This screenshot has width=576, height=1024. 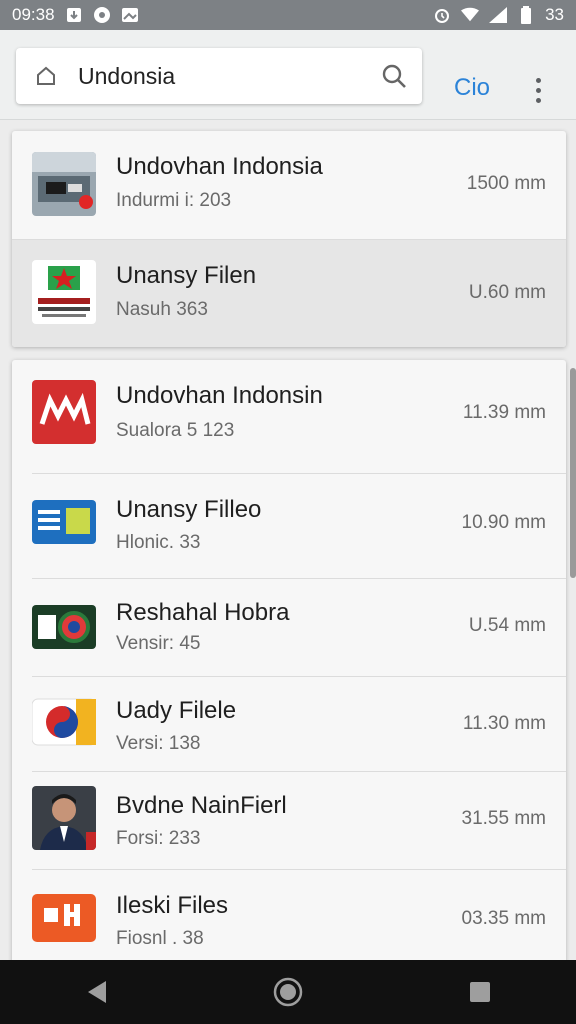 What do you see at coordinates (158, 743) in the screenshot?
I see `item-subtitle: Versi: 138` at bounding box center [158, 743].